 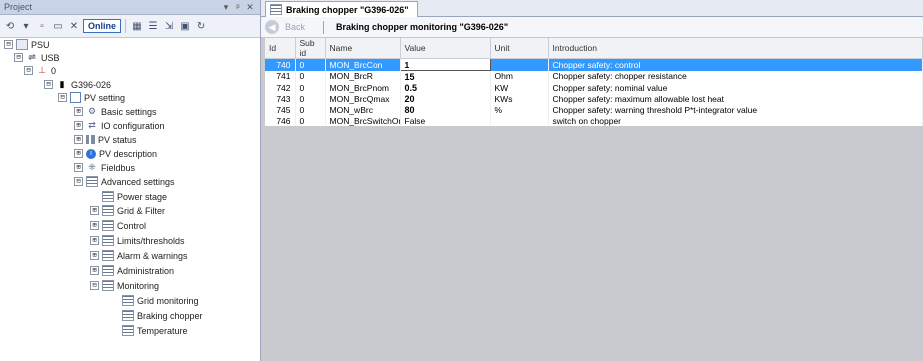 I want to click on tree-node-pv-description: ⊞ i PV description, so click(x=115, y=153).